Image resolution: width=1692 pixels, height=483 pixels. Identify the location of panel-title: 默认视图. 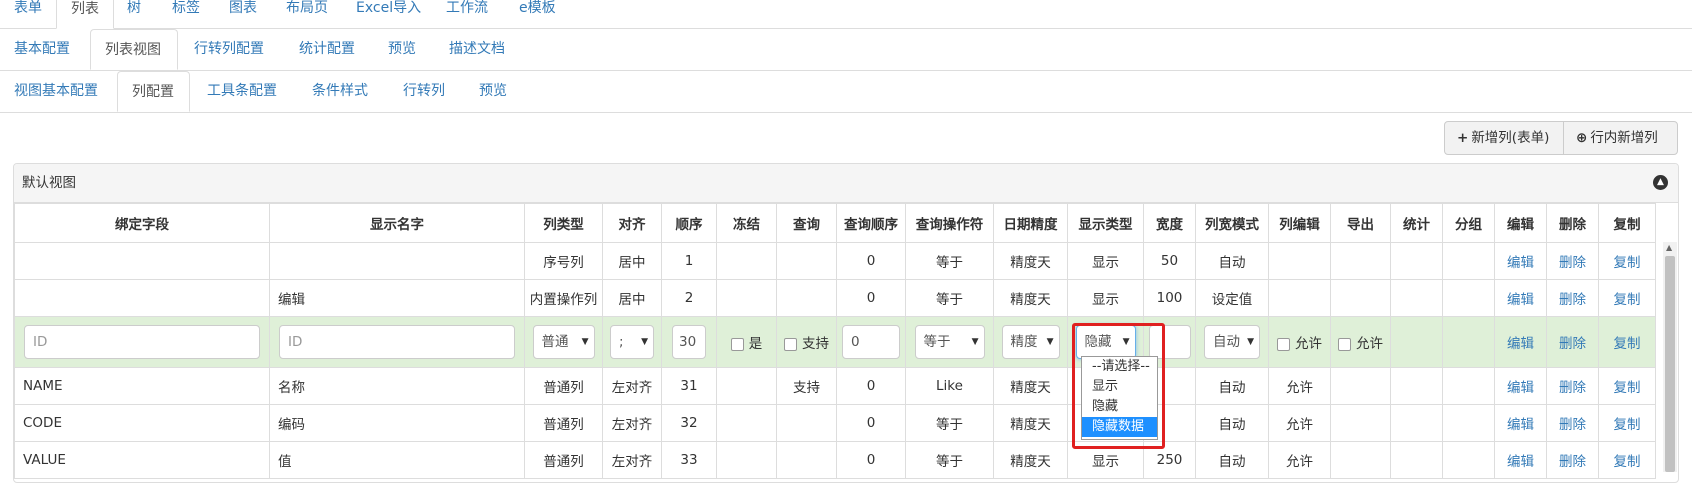
(49, 183).